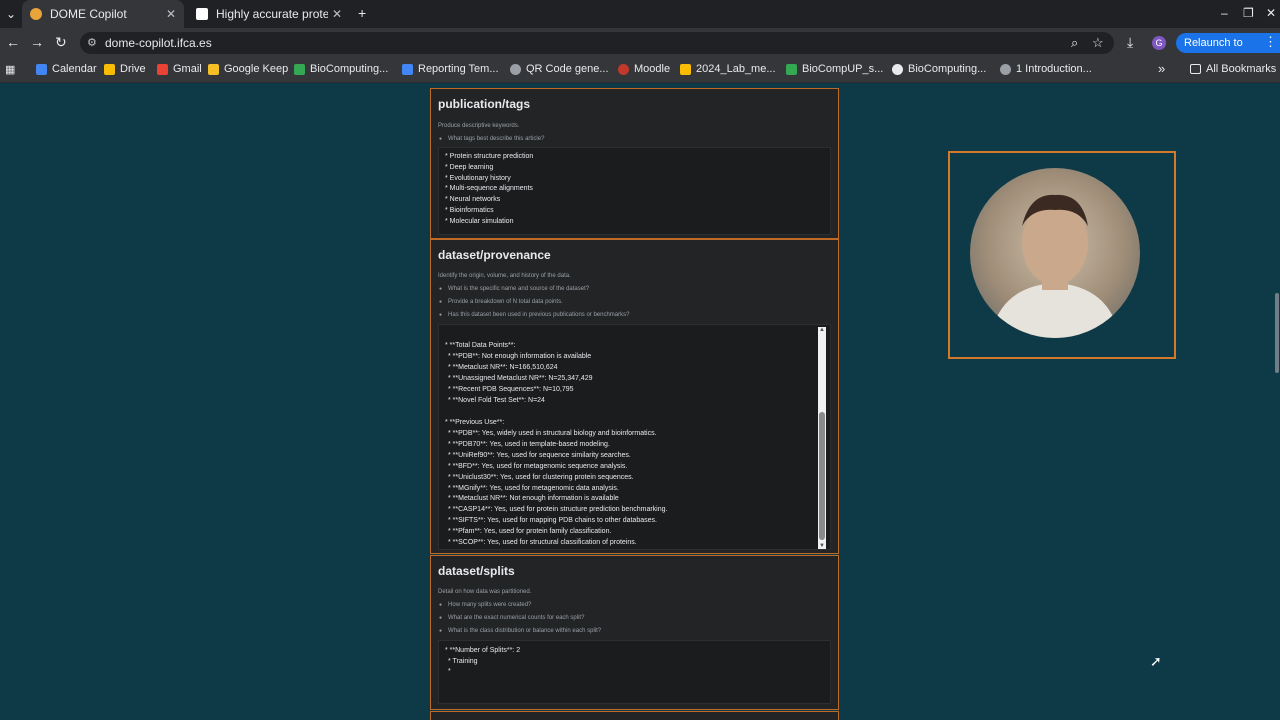 Image resolution: width=1280 pixels, height=720 pixels. I want to click on bookmark-drive: Drive, so click(125, 69).